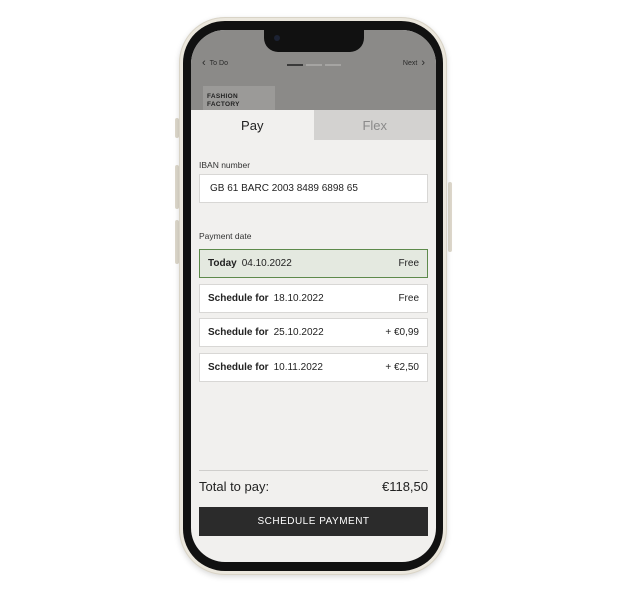 Image resolution: width=627 pixels, height=594 pixels. Describe the element at coordinates (402, 332) in the screenshot. I see `option-price: + €0,99` at that location.